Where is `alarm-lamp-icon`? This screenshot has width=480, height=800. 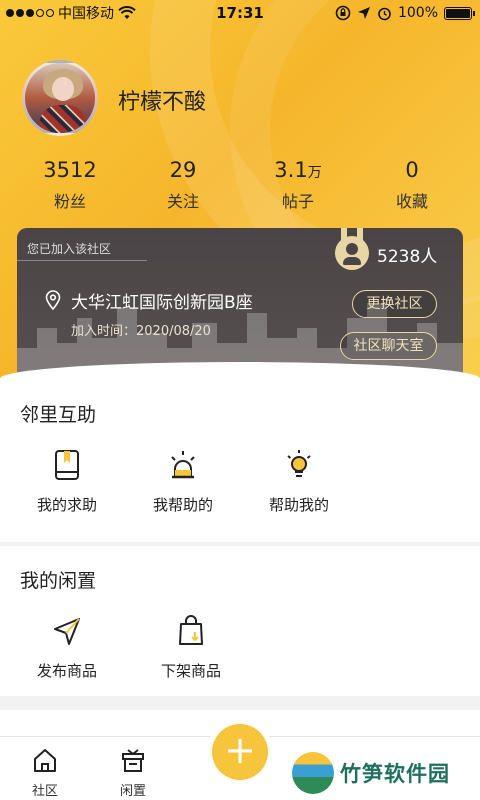 alarm-lamp-icon is located at coordinates (183, 465).